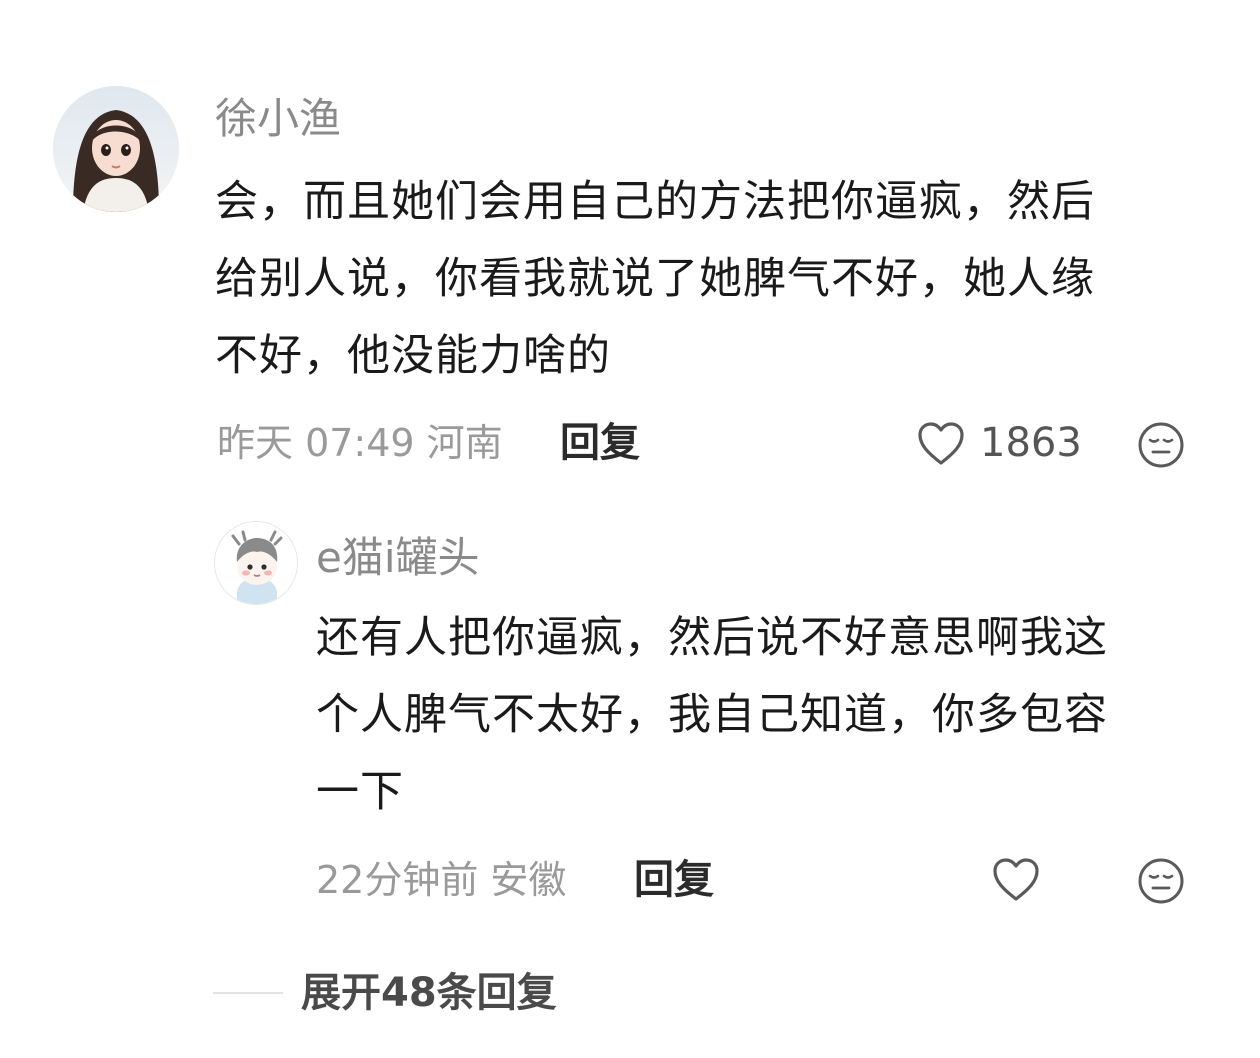 Image resolution: width=1260 pixels, height=1058 pixels. I want to click on comment-like-count: 1863, so click(1031, 443).